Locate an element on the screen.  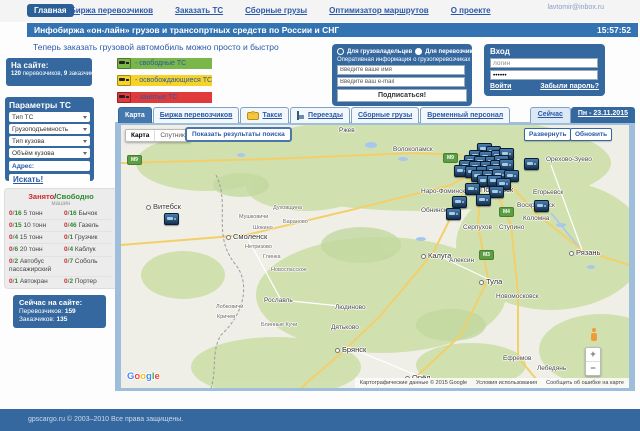
map-tab: Сборные грузы is located at coordinates (385, 115).